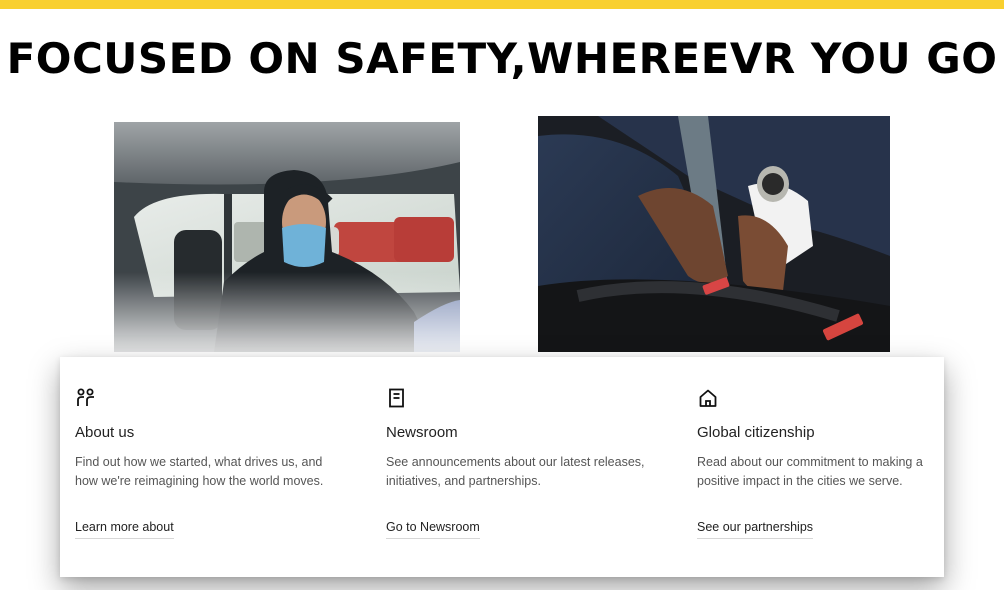 This screenshot has width=1004, height=590. I want to click on page-headline: FOCUSED ON SAFETY,WHEREEVR YOU GO, so click(502, 58).